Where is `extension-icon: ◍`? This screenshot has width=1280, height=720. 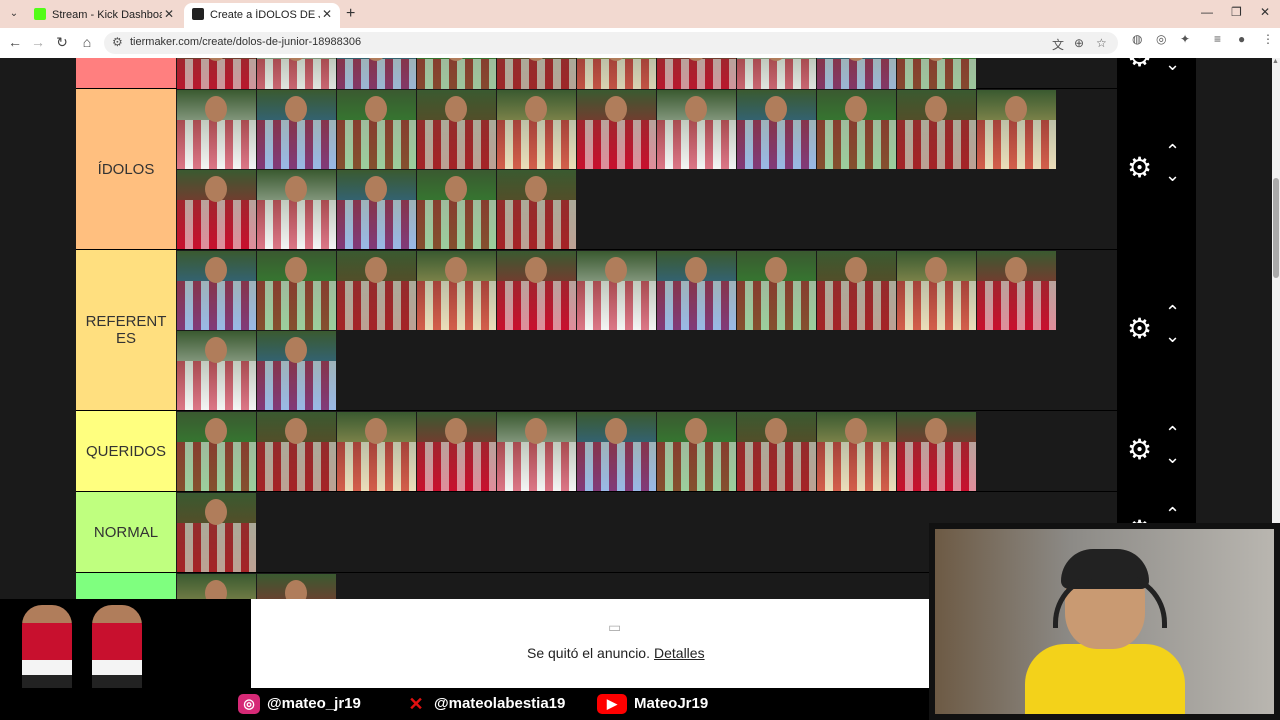 extension-icon: ◍ is located at coordinates (1137, 39).